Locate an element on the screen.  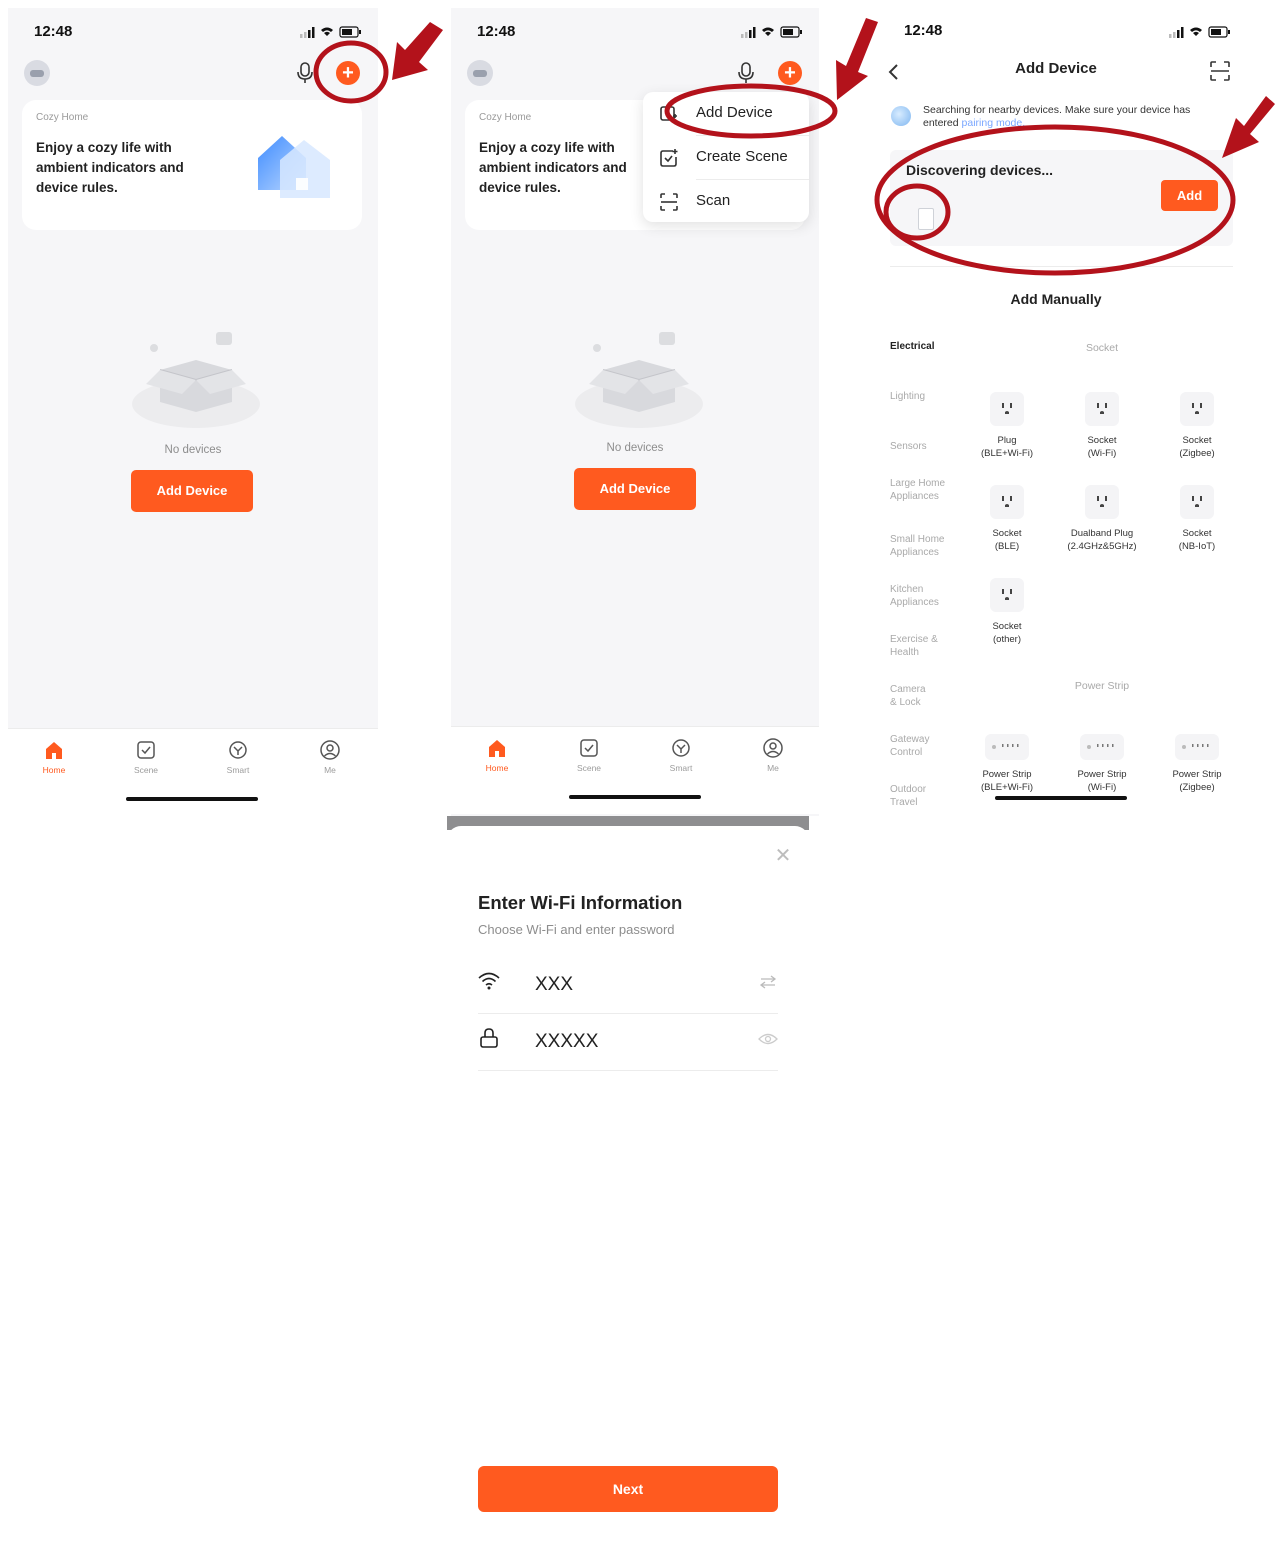
pairing-mode-link: pairing mode. is located at coordinates (994, 123).